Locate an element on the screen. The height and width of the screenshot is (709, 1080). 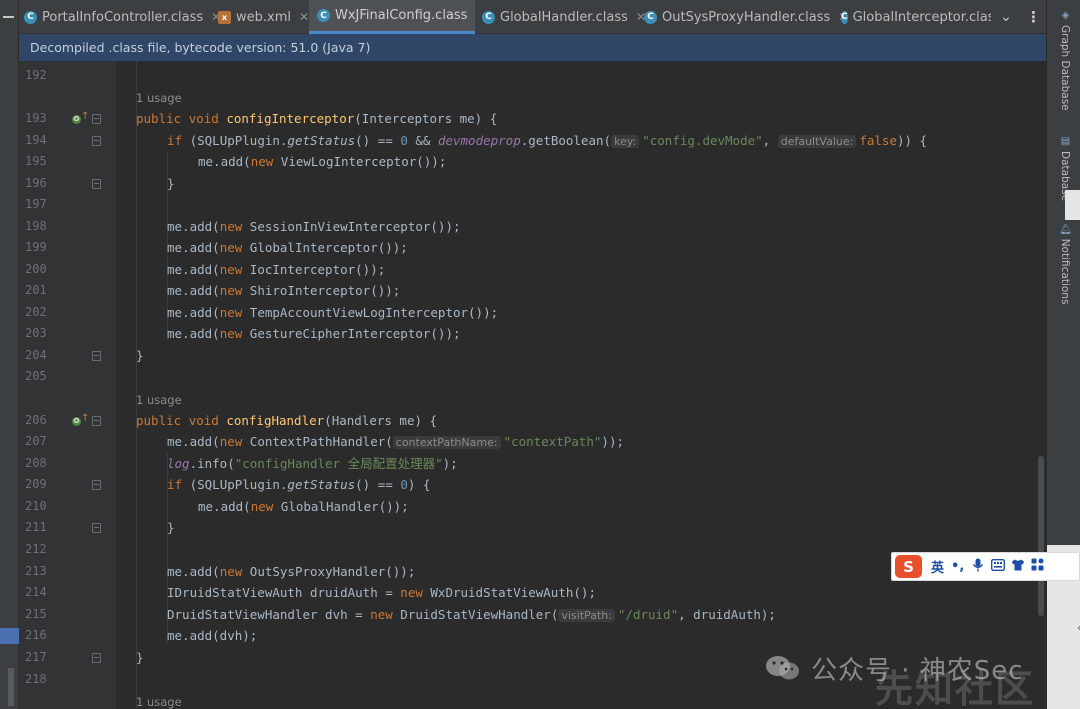
watermark-text: 公众号 · 神农Sec is located at coordinates (917, 671).